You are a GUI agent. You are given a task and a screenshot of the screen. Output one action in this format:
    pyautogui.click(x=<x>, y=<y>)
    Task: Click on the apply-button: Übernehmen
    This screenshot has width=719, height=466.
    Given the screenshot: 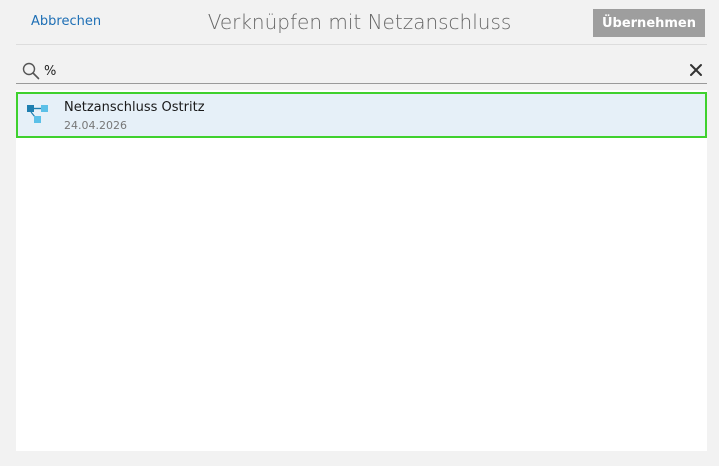 What is the action you would take?
    pyautogui.click(x=649, y=23)
    